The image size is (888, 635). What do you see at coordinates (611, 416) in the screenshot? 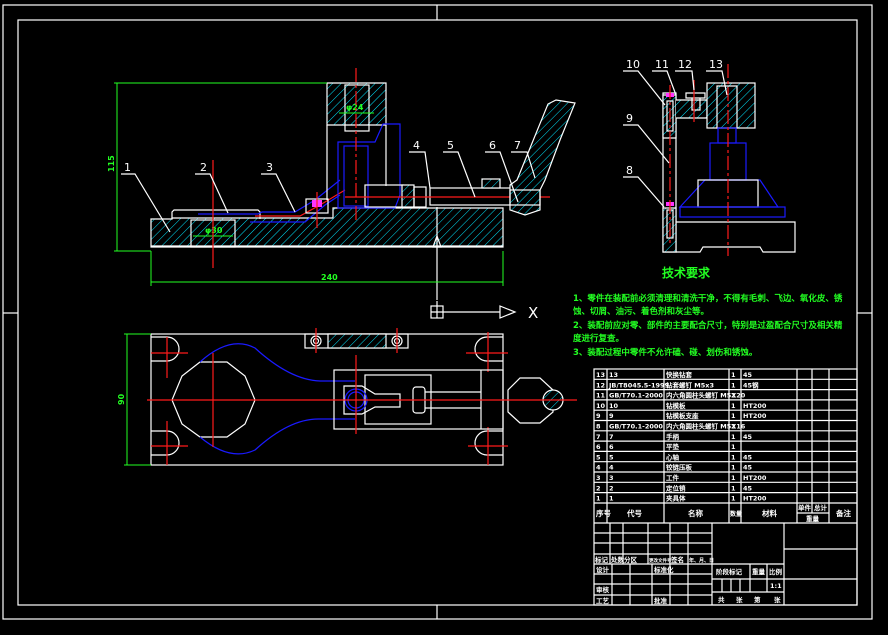
I see `cell-code: 9` at bounding box center [611, 416].